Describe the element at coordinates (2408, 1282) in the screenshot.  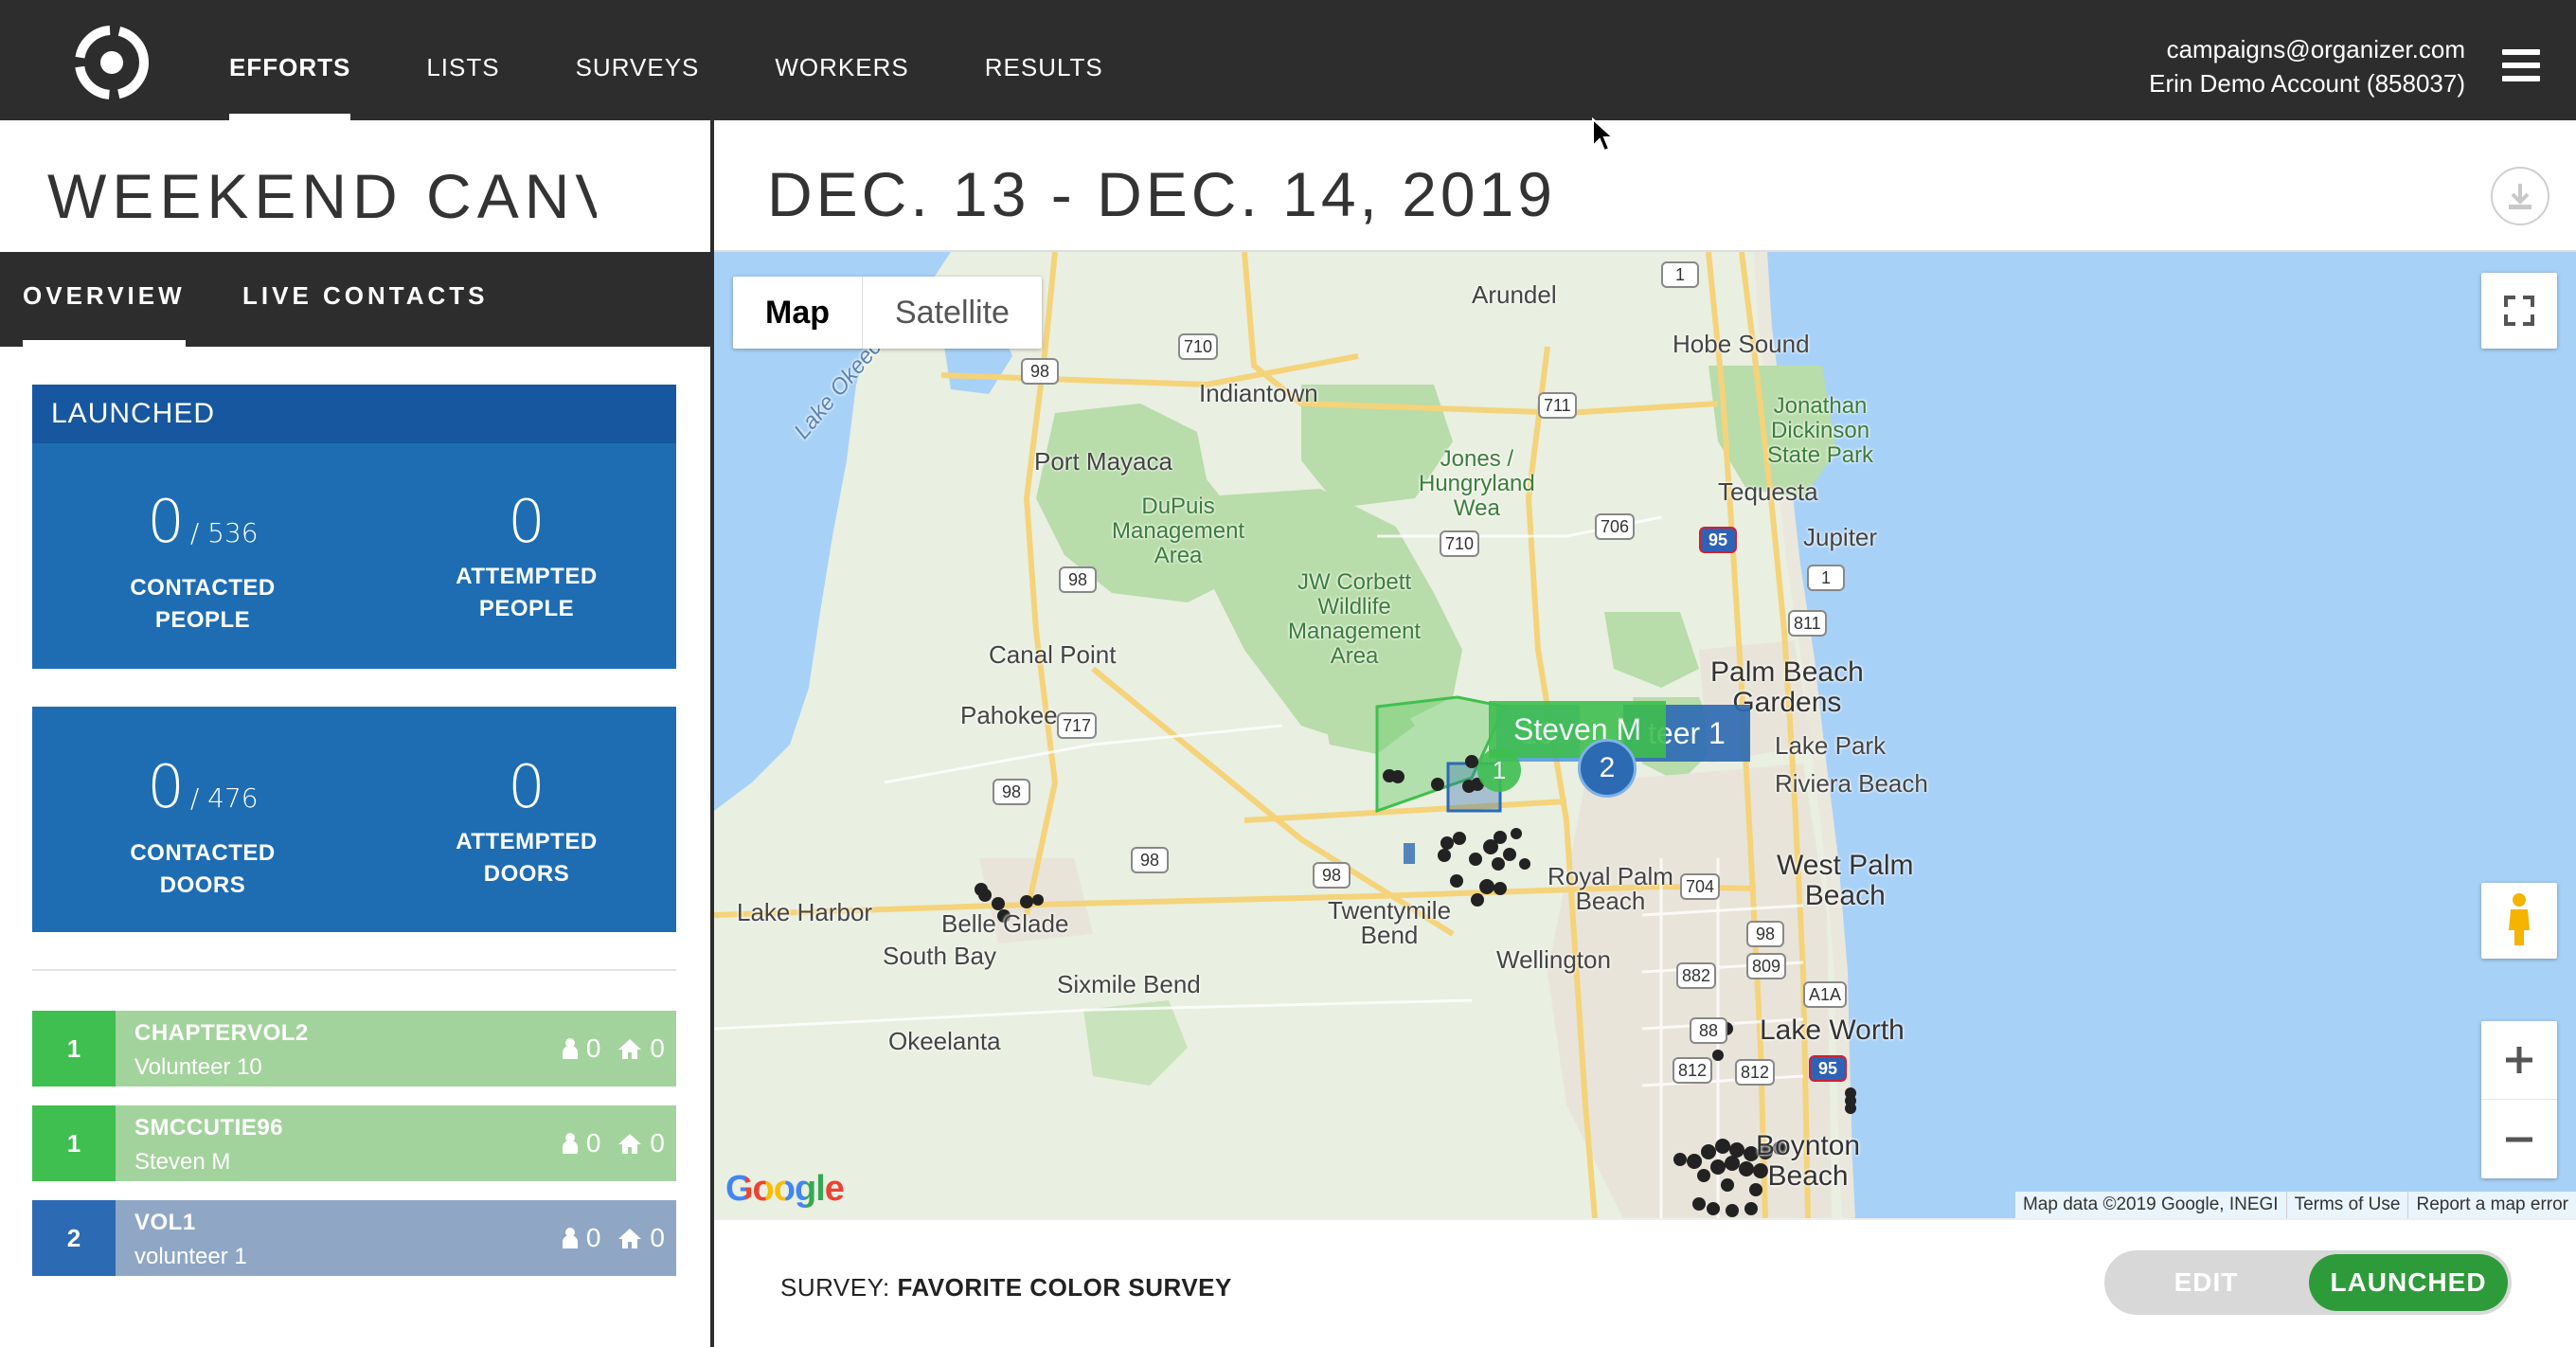
I see `launched-button: LAUNCHED` at that location.